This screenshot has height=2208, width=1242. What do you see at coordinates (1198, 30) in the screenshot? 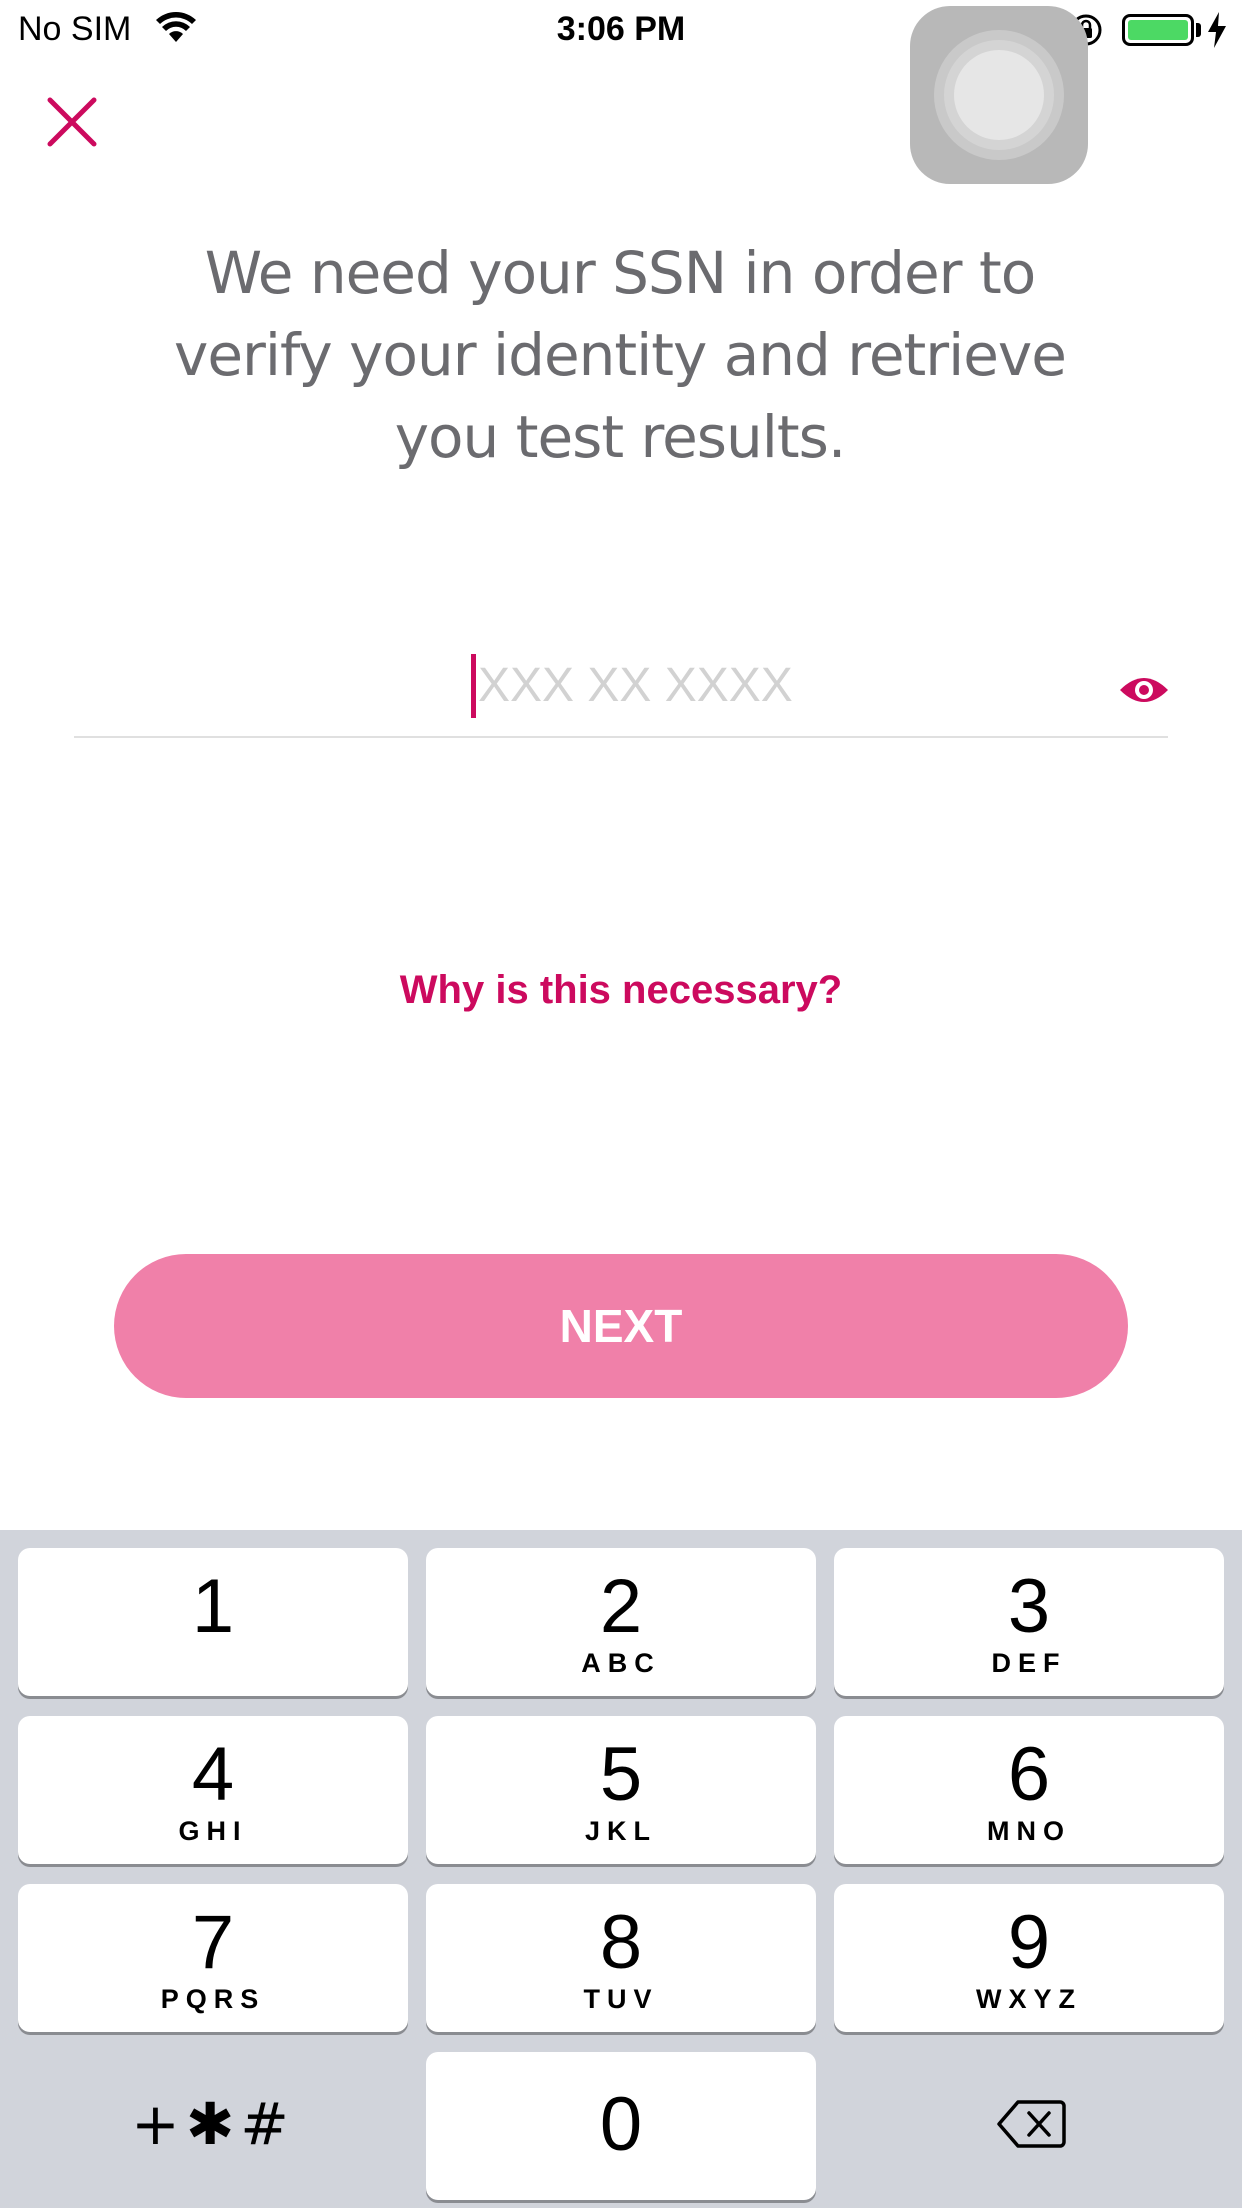
I see `battery-tip` at bounding box center [1198, 30].